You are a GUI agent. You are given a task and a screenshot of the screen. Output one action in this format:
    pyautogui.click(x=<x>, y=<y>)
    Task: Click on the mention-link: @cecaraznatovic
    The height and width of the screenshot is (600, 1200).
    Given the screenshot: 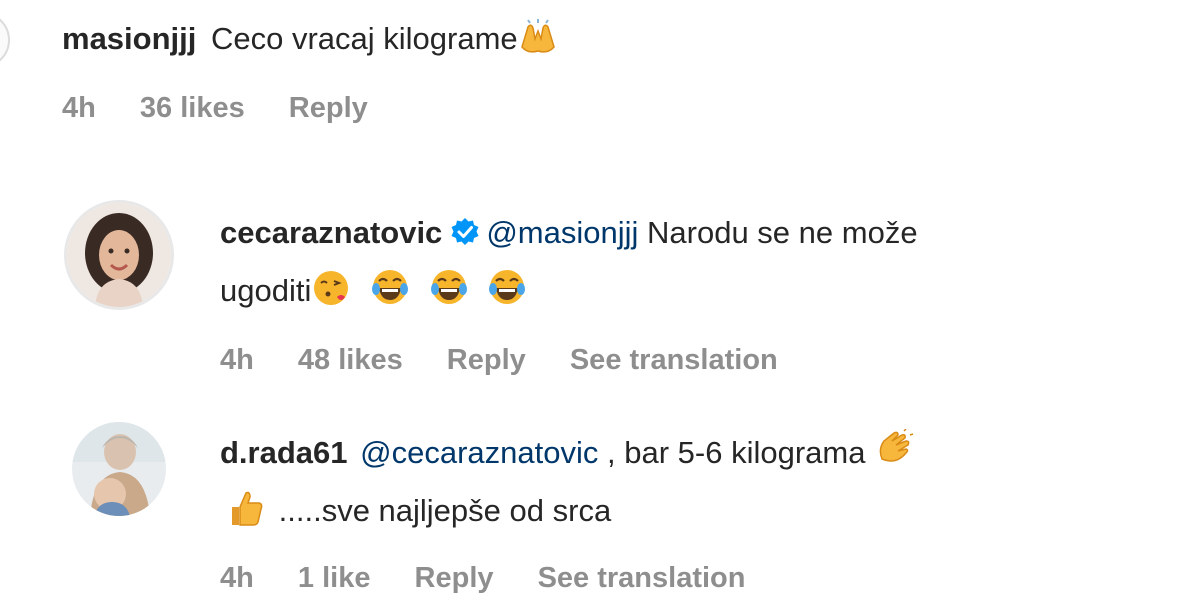 What is the action you would take?
    pyautogui.click(x=479, y=452)
    